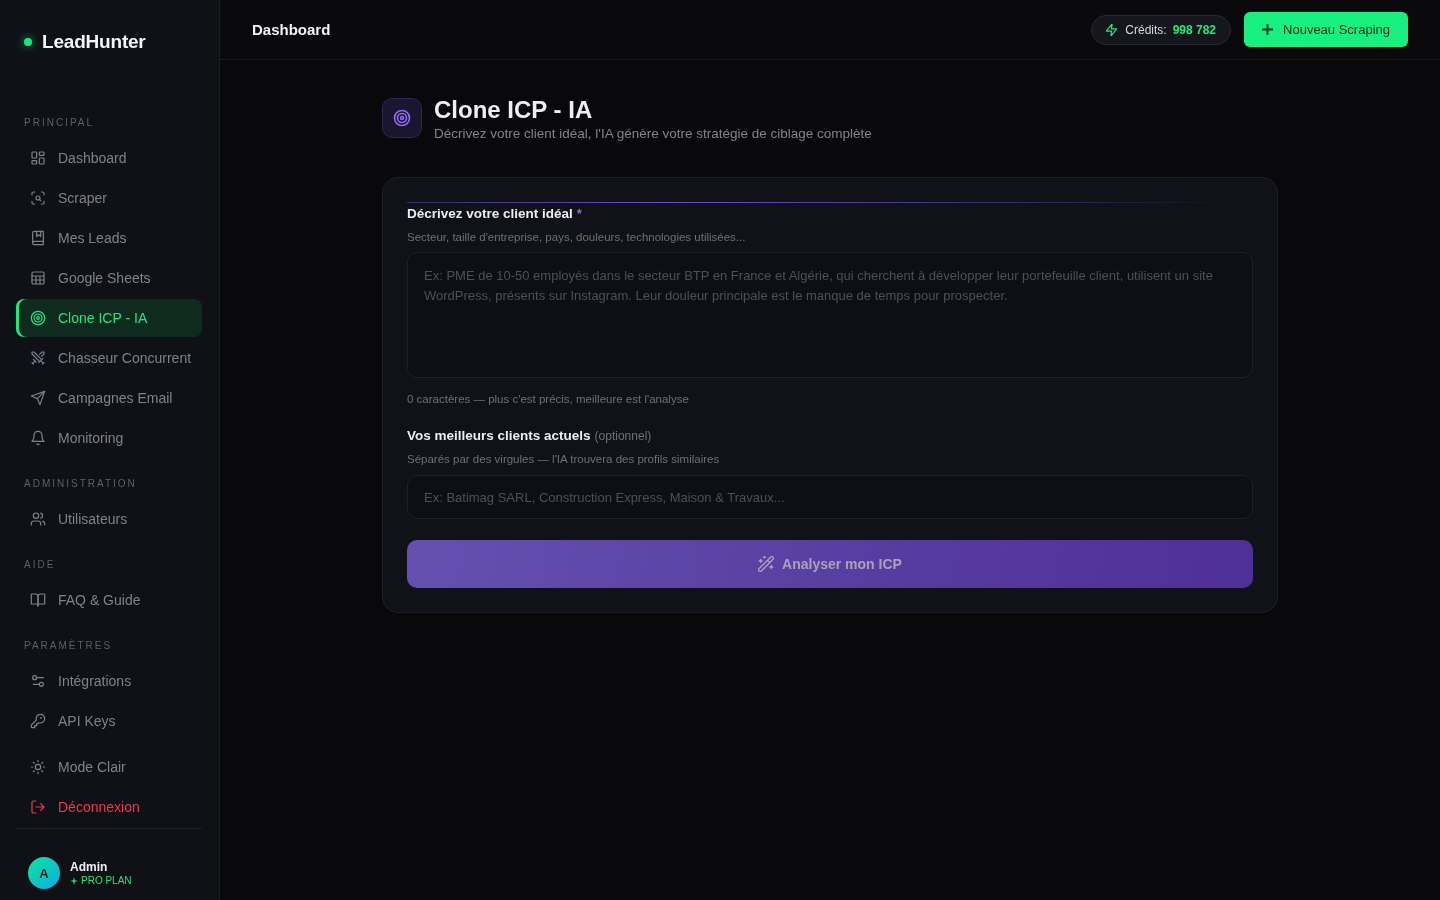 The image size is (1440, 900). I want to click on optional-note: (optionnel), so click(623, 436).